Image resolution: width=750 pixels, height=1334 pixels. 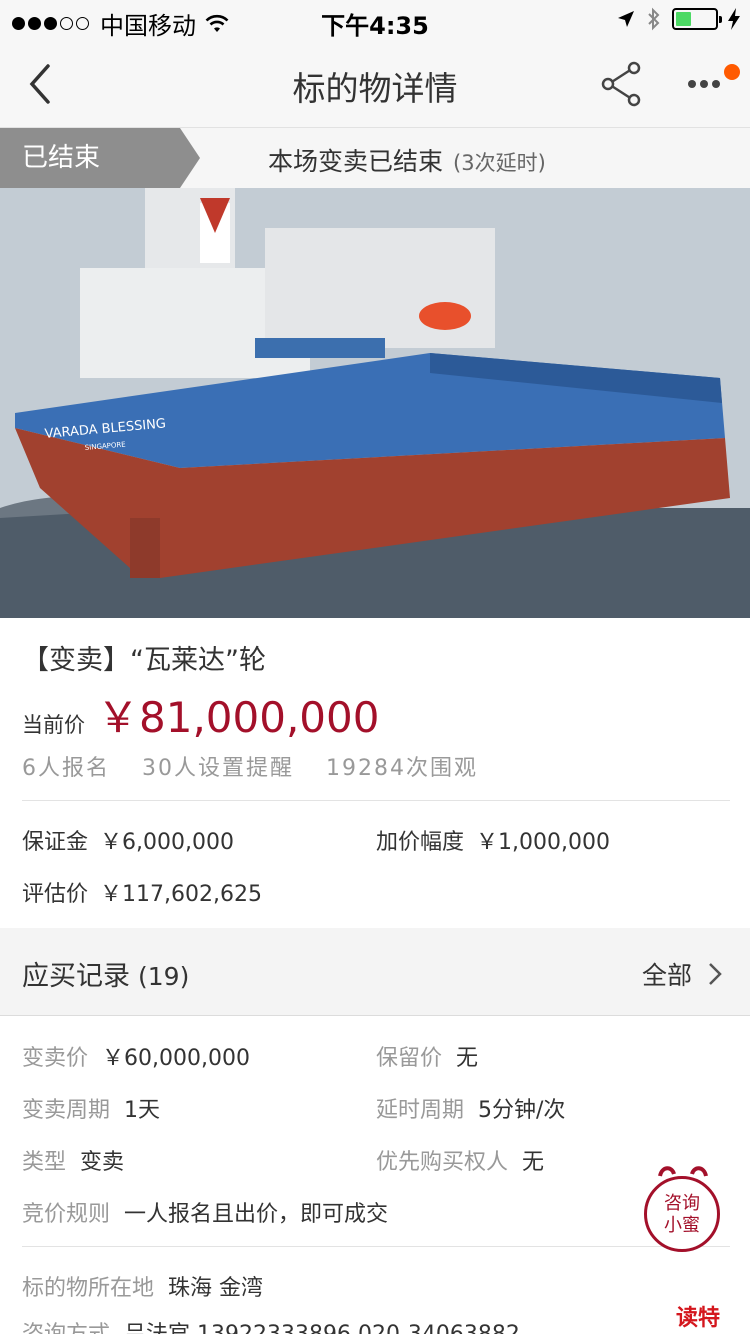 What do you see at coordinates (734, 19) in the screenshot?
I see `charging-bolt-icon` at bounding box center [734, 19].